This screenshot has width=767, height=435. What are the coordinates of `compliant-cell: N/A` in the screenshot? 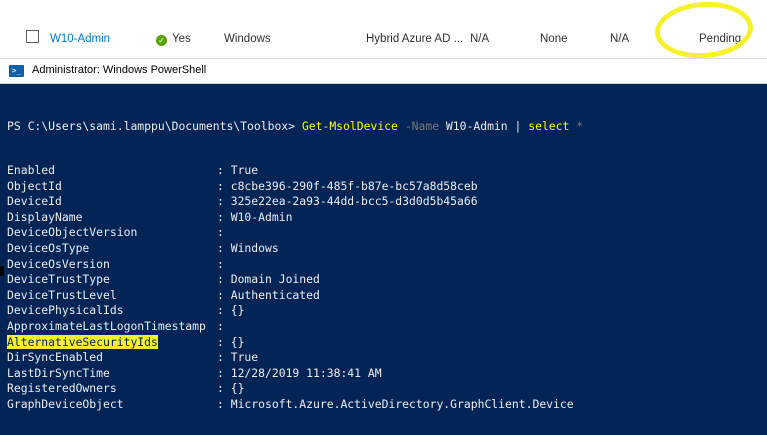 It's located at (620, 39).